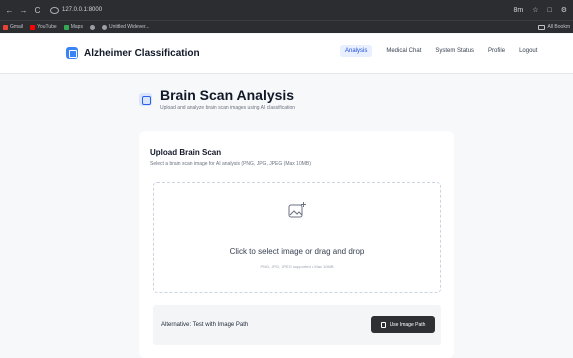 The image size is (573, 358). I want to click on use-image-path-label: Use Image Path, so click(407, 324).